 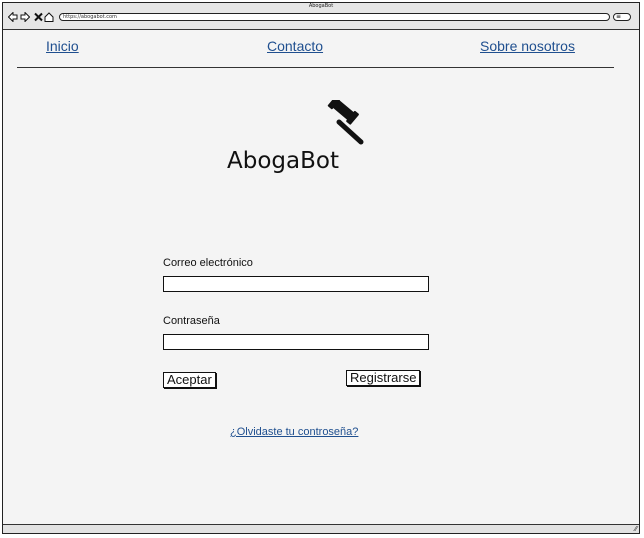 What do you see at coordinates (38, 17) in the screenshot?
I see `close-icon` at bounding box center [38, 17].